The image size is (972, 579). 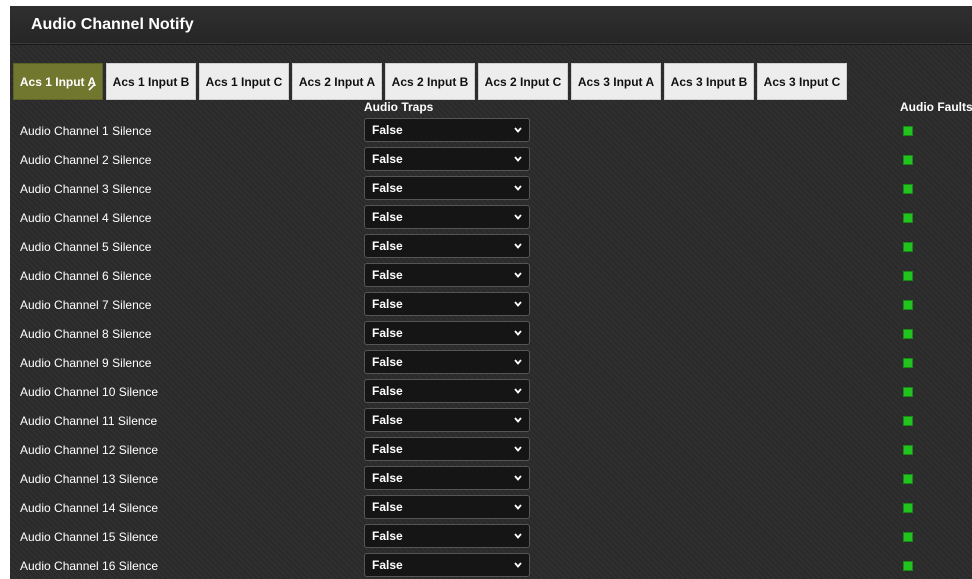 I want to click on audio-faults-header: Audio Faults, so click(x=936, y=107).